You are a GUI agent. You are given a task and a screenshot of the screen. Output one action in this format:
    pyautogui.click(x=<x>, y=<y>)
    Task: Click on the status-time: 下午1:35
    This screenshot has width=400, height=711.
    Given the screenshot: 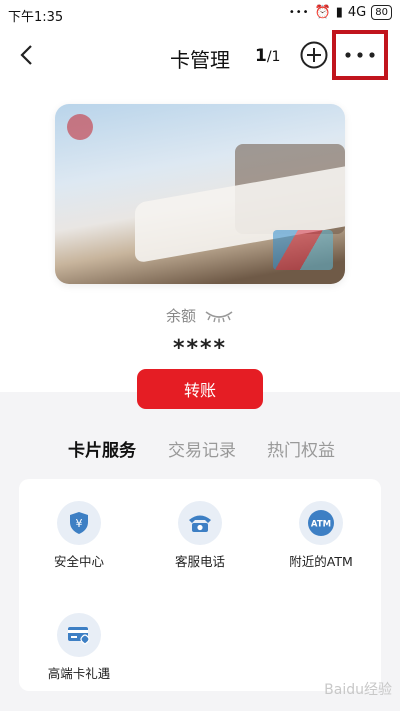 What is the action you would take?
    pyautogui.click(x=36, y=17)
    